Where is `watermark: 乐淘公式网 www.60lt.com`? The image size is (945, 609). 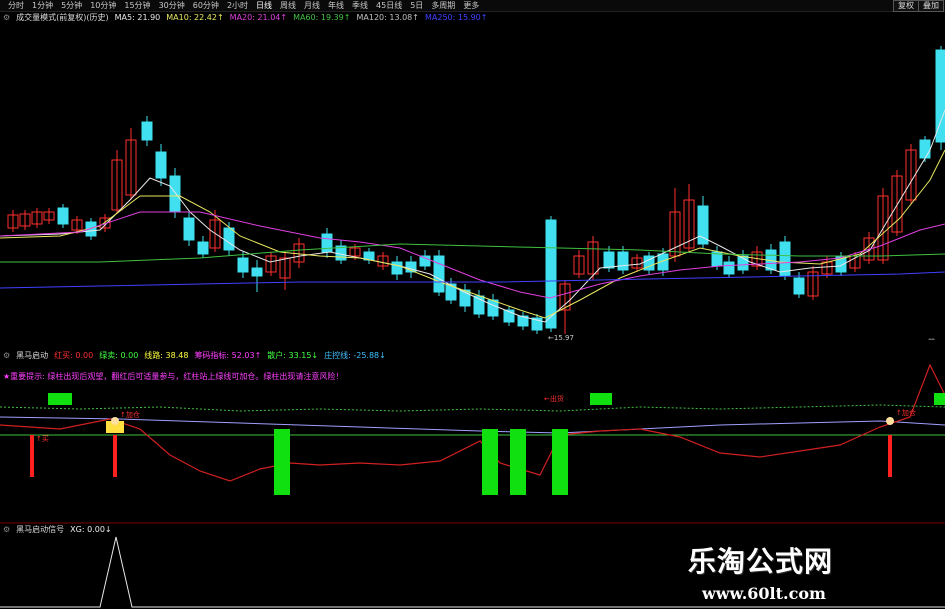 watermark: 乐淘公式网 www.60lt.com is located at coordinates (798, 571).